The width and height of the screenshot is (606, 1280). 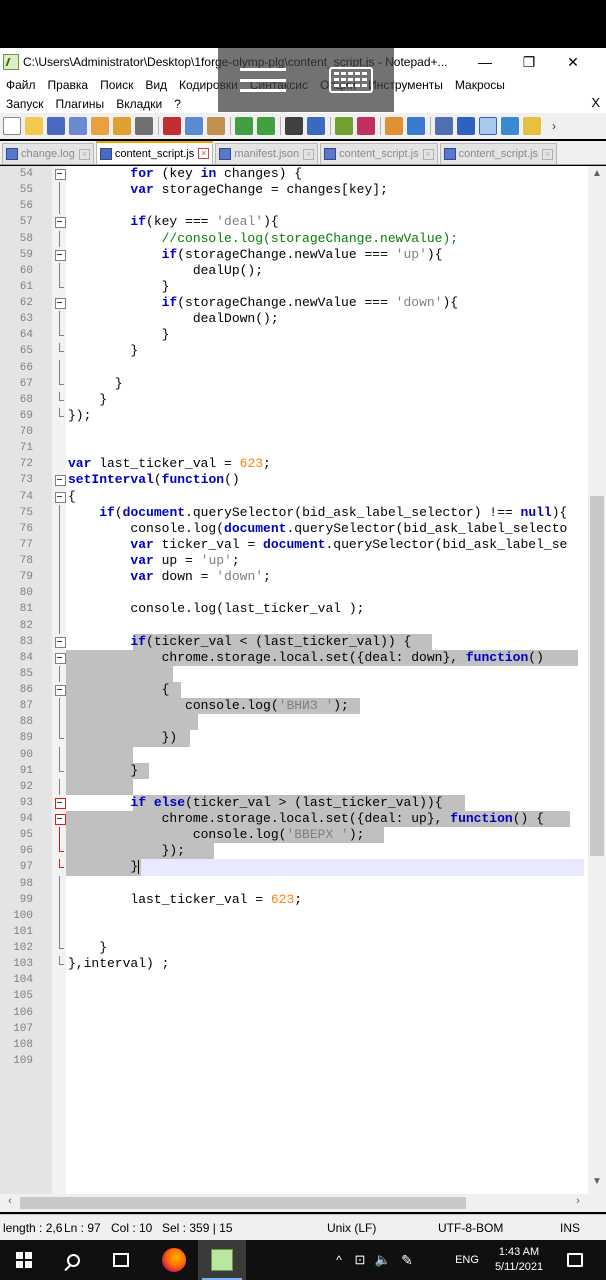 What do you see at coordinates (294, 190) in the screenshot?
I see `code-line: 55 var storageChange = changes[key];` at bounding box center [294, 190].